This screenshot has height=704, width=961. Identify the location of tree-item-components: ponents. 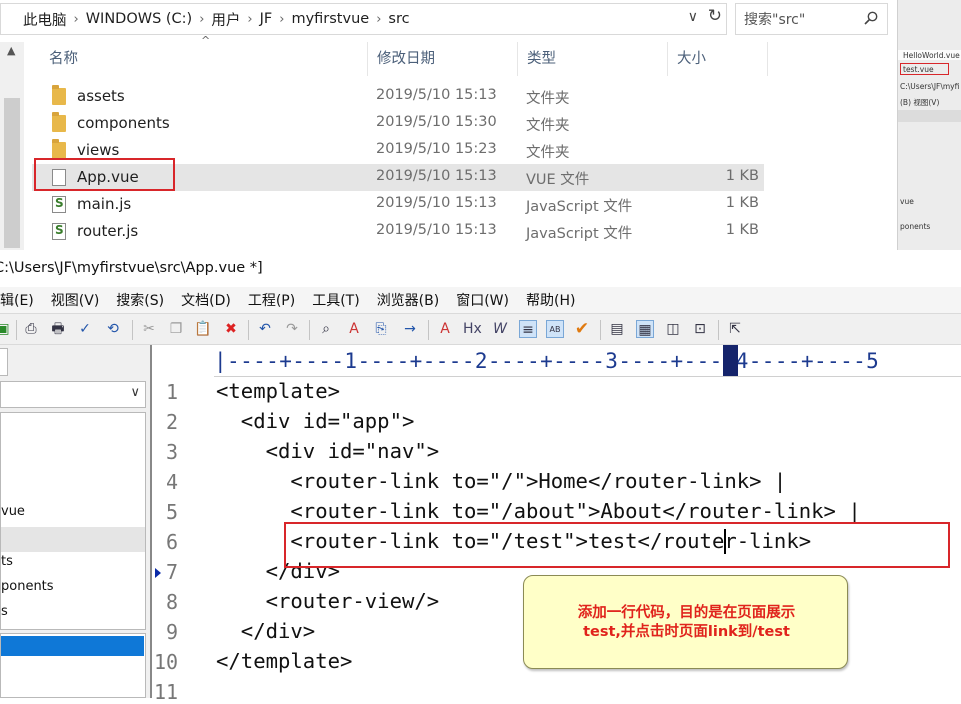
(27, 586).